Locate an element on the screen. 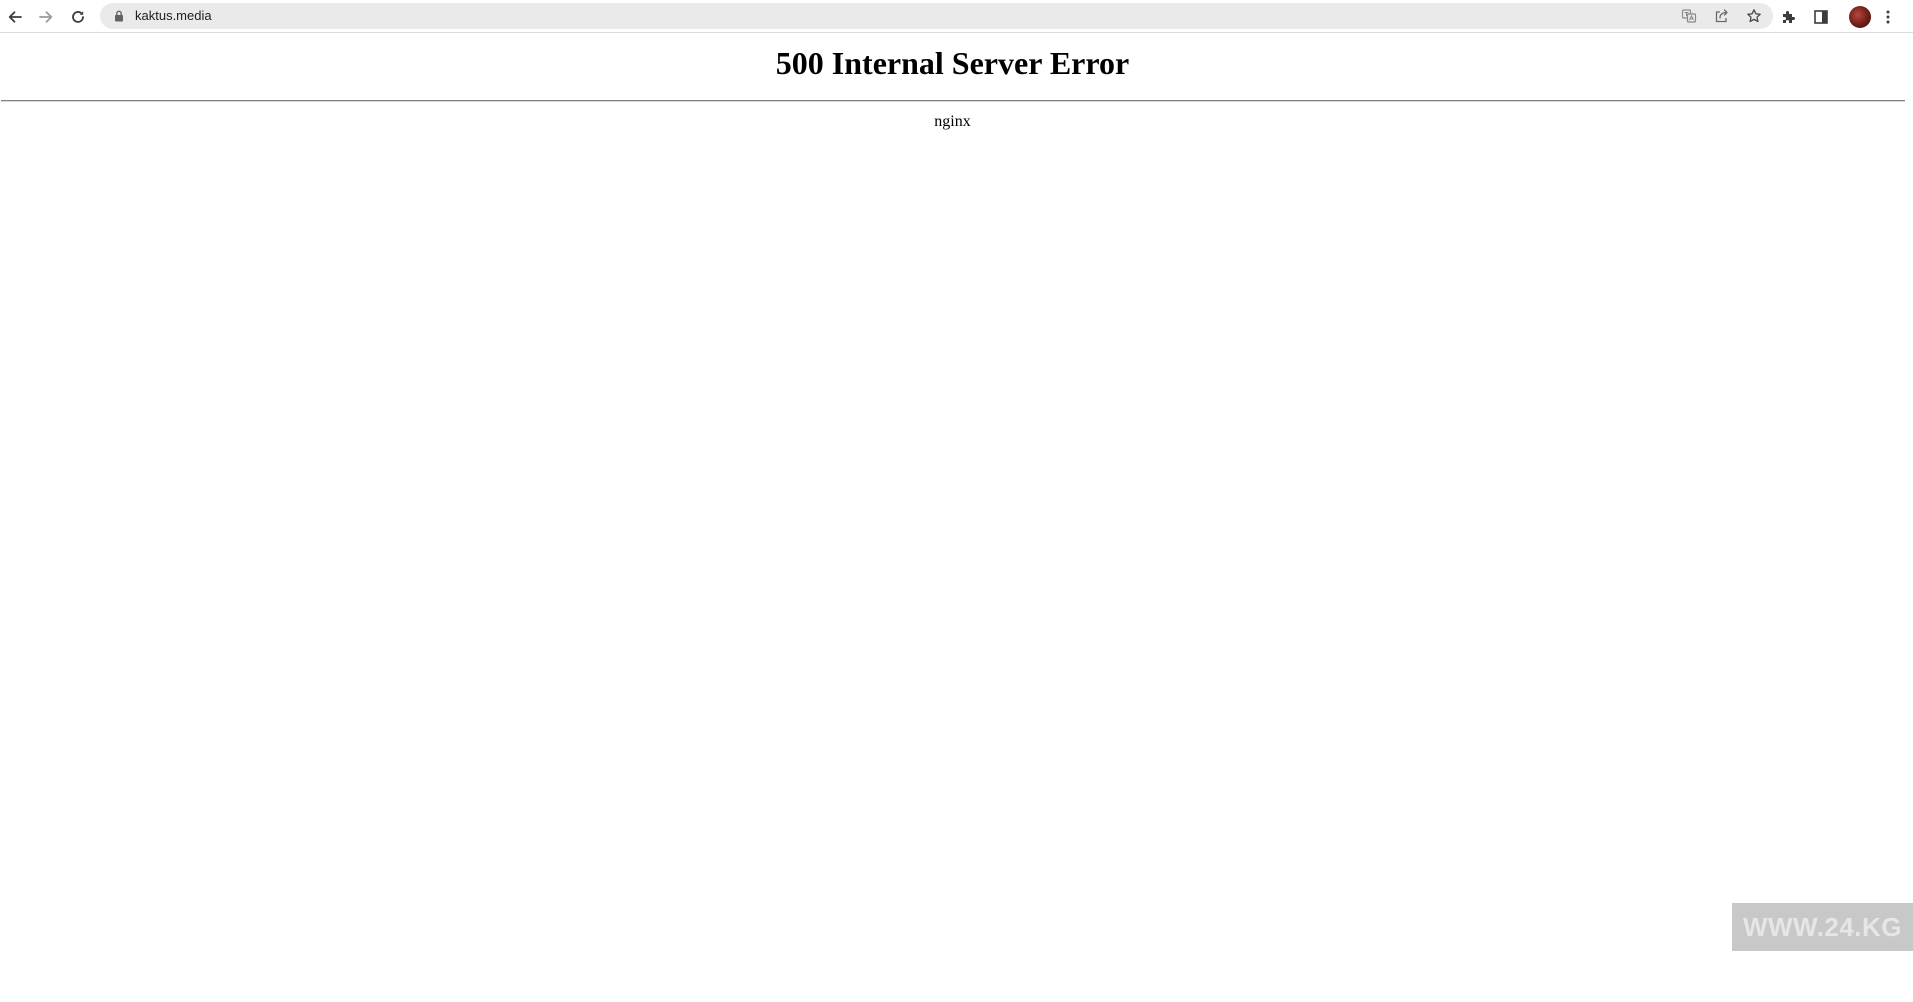  back-button is located at coordinates (15, 17).